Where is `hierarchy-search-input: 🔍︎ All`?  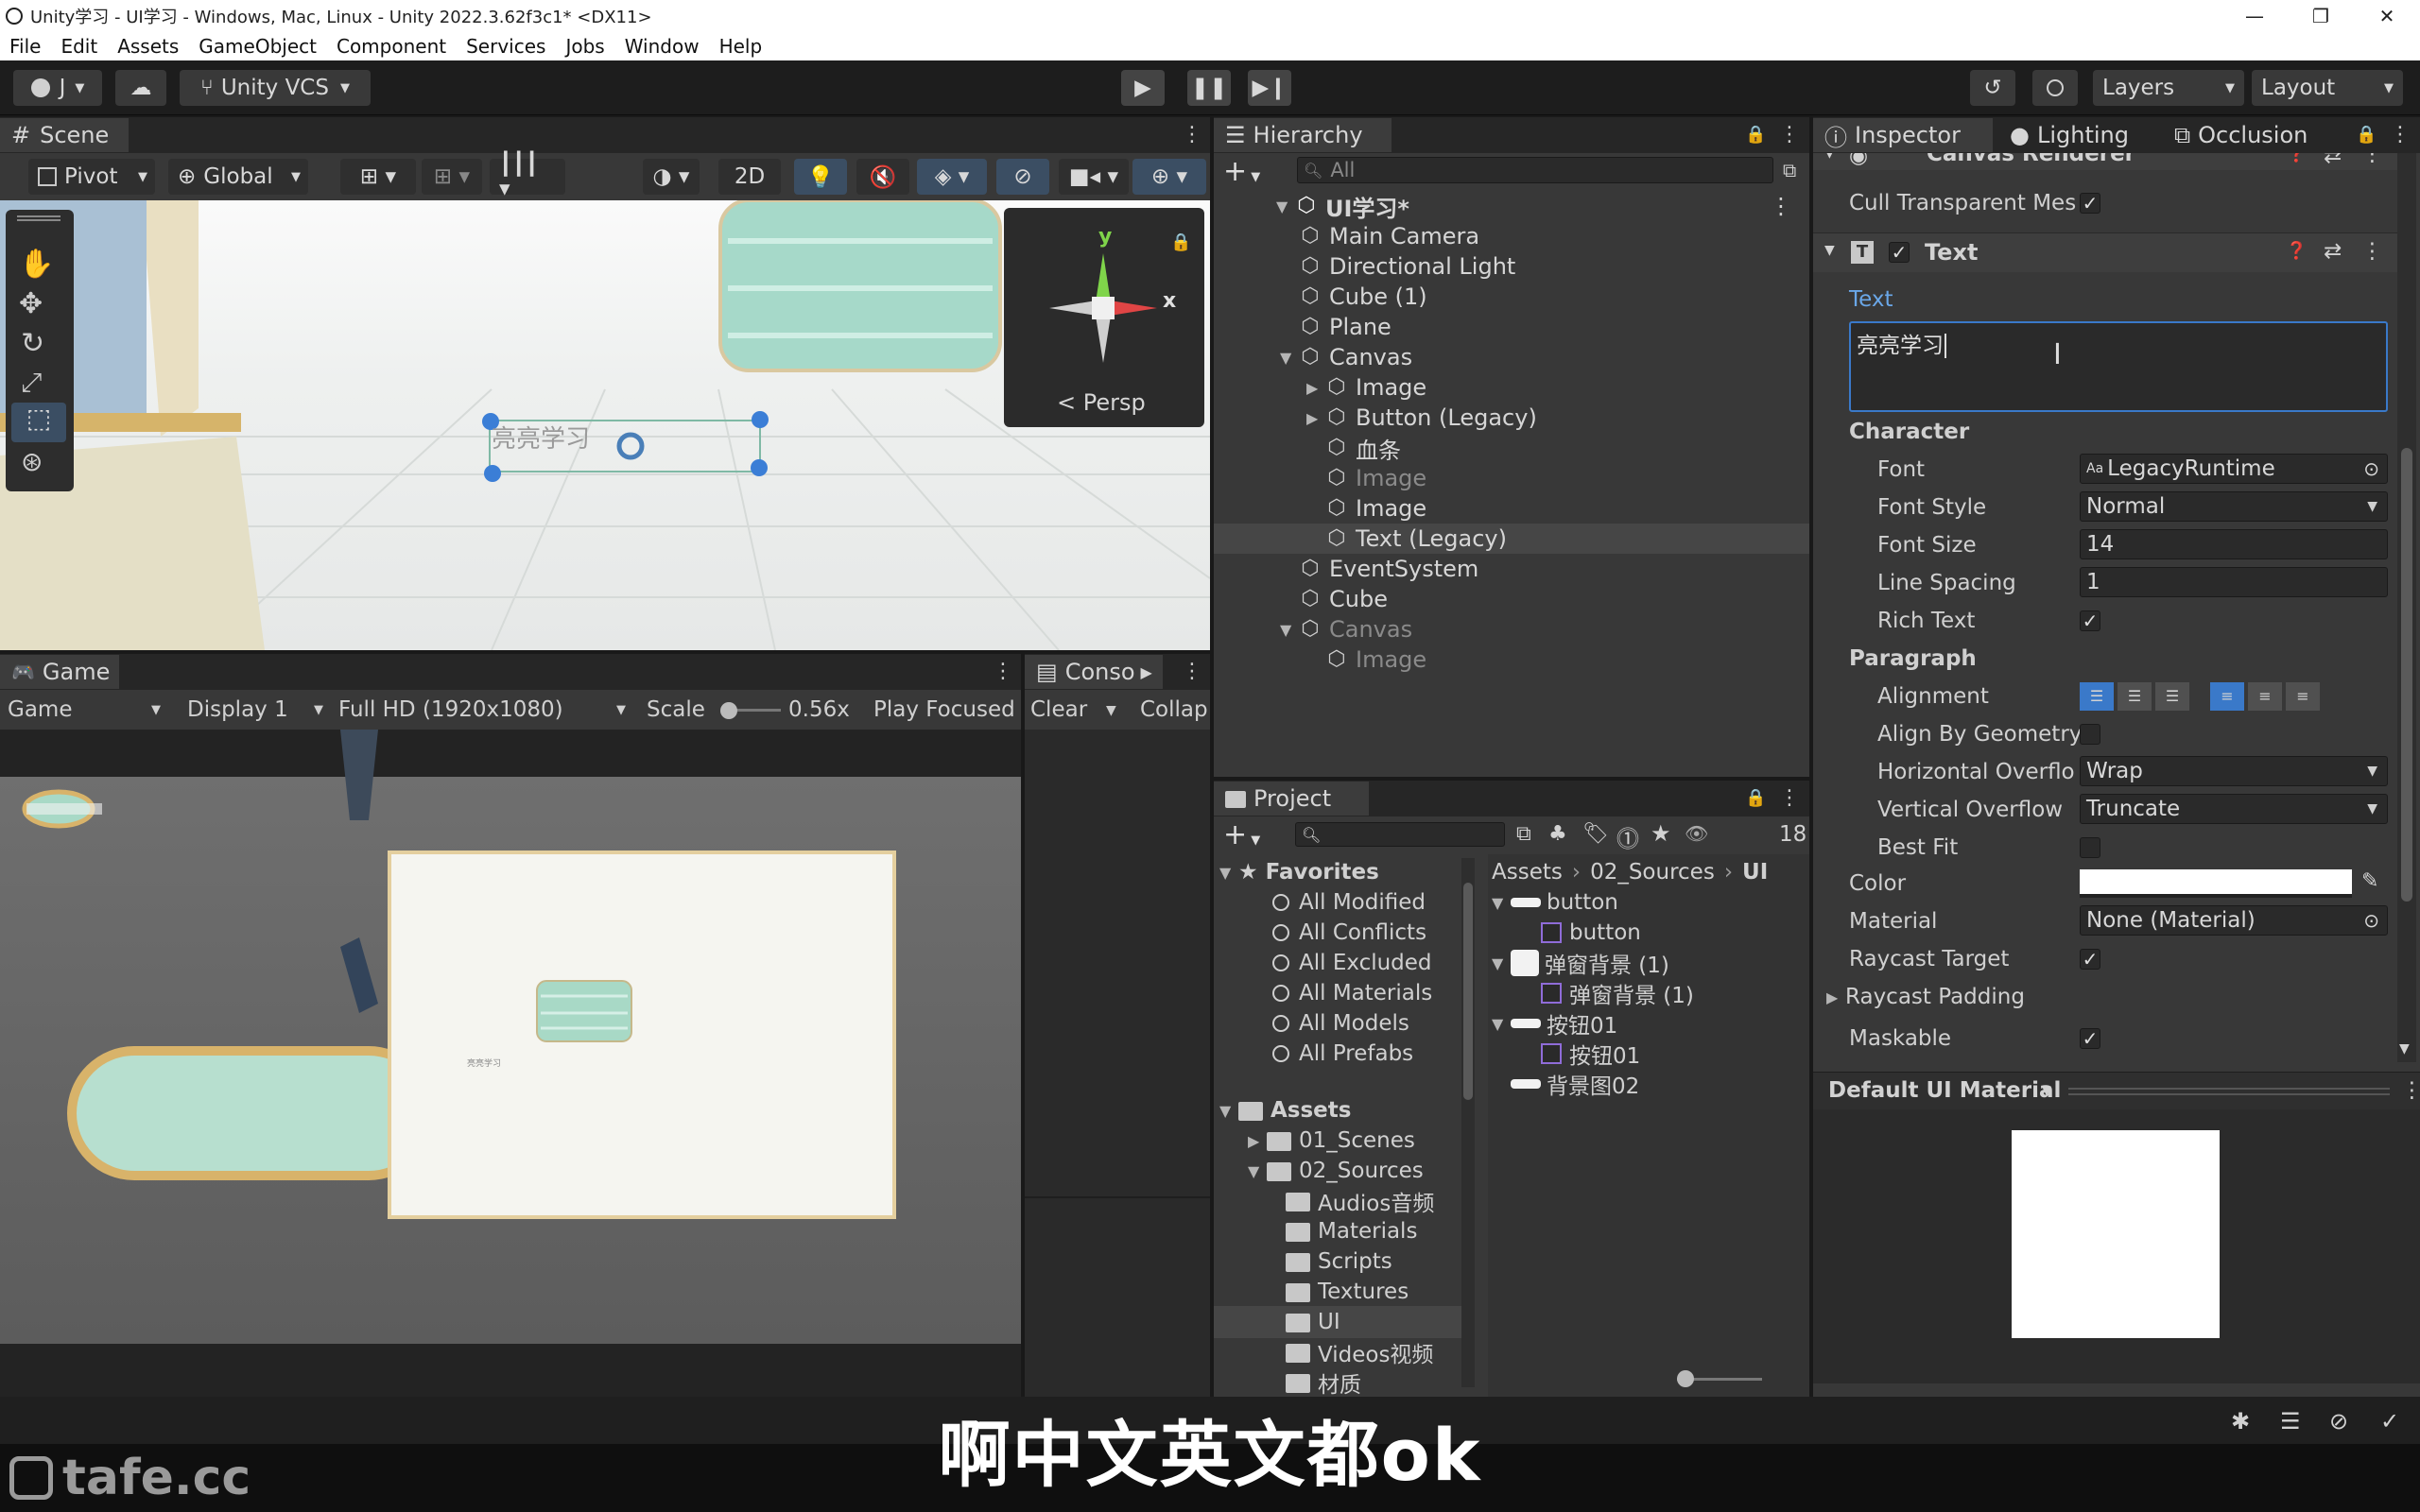
hierarchy-search-input: 🔍︎ All is located at coordinates (1535, 170).